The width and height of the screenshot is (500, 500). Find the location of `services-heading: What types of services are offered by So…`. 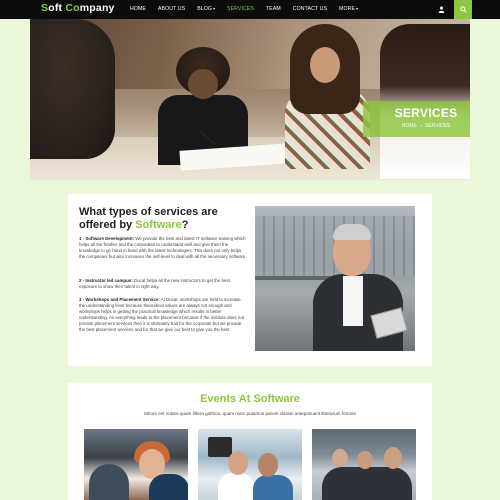

services-heading: What types of services are offered by So… is located at coordinates (164, 219).